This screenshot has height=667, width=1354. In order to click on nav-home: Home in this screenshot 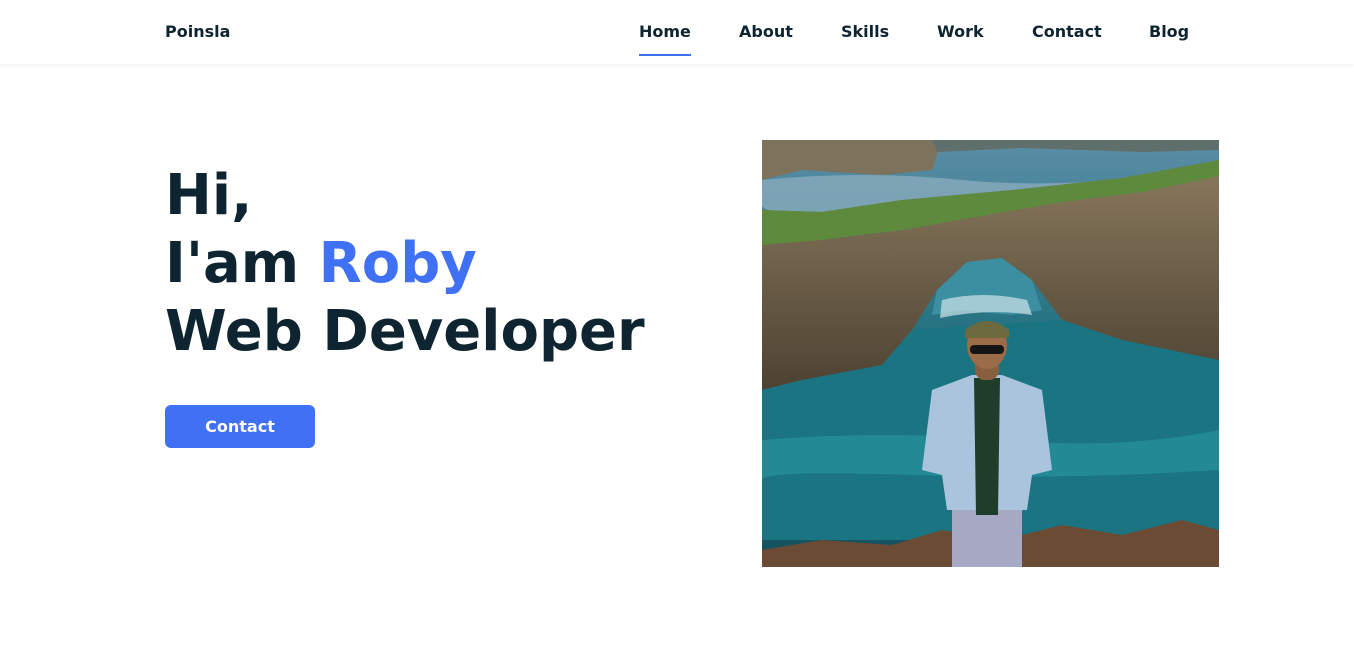, I will do `click(665, 39)`.